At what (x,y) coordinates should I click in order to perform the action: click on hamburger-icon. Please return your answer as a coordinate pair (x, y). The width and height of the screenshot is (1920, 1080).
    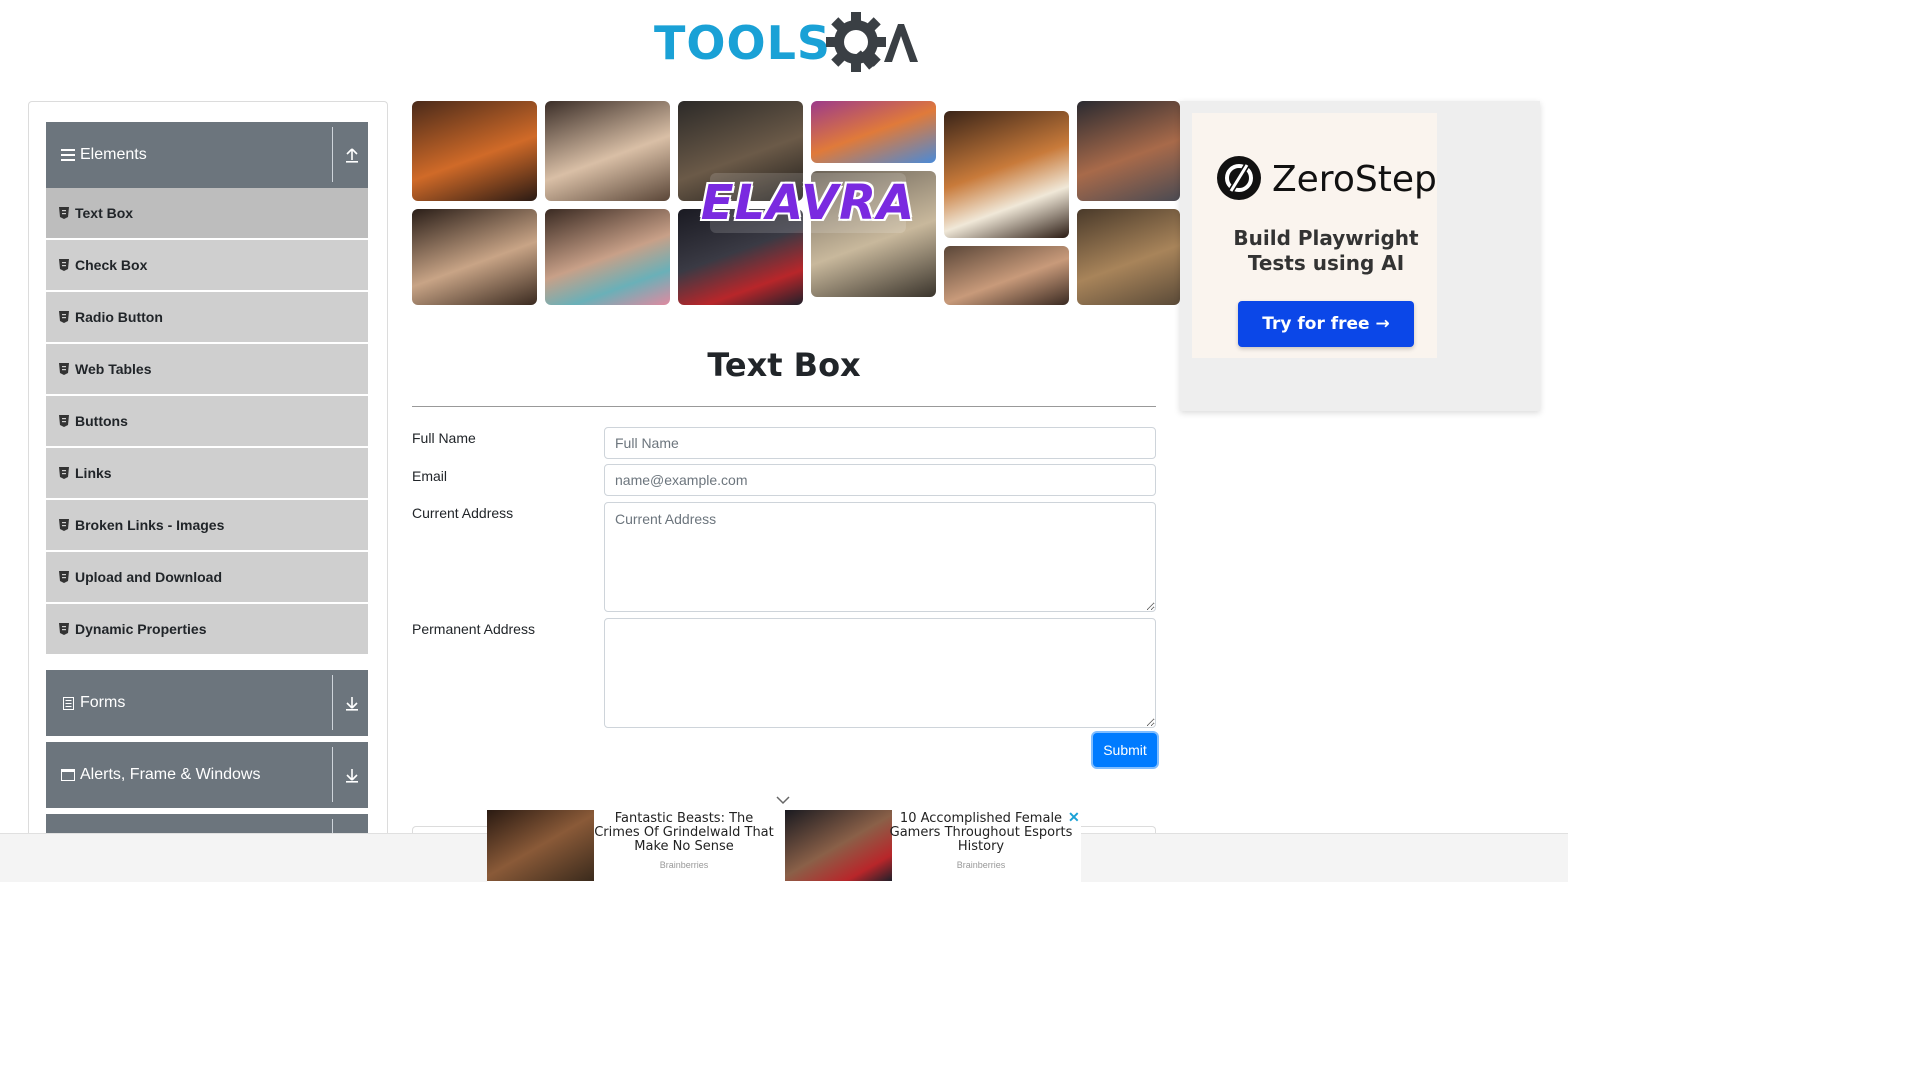
    Looking at the image, I should click on (68, 155).